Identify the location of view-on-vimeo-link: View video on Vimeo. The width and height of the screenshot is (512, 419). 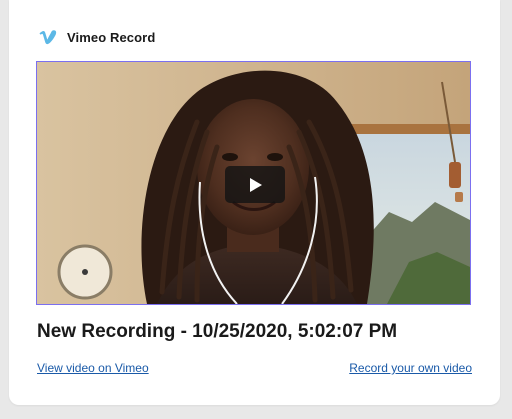
(93, 368).